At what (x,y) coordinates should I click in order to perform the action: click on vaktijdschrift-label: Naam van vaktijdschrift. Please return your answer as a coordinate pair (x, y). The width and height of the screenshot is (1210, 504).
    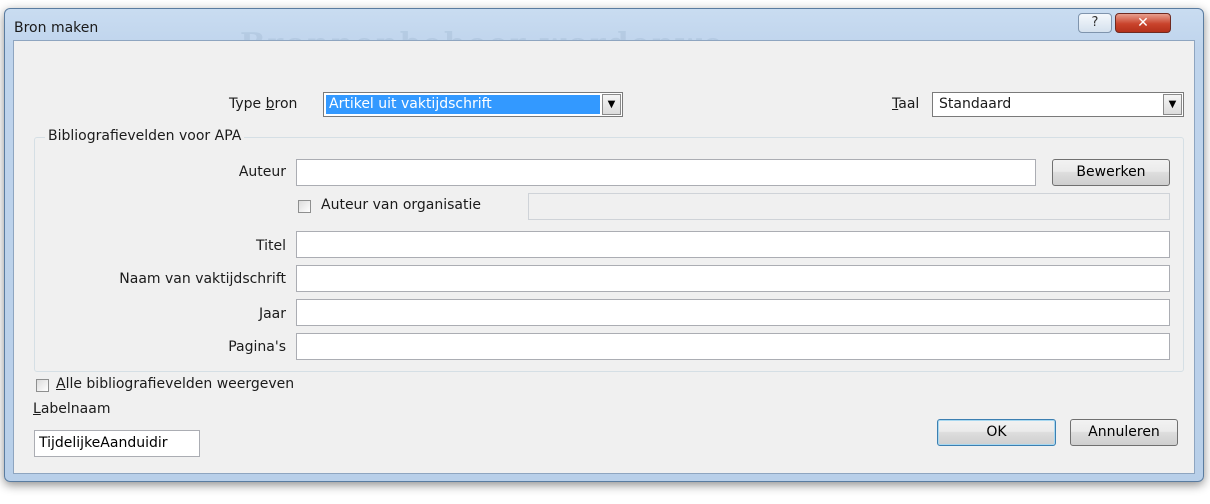
    Looking at the image, I should click on (202, 279).